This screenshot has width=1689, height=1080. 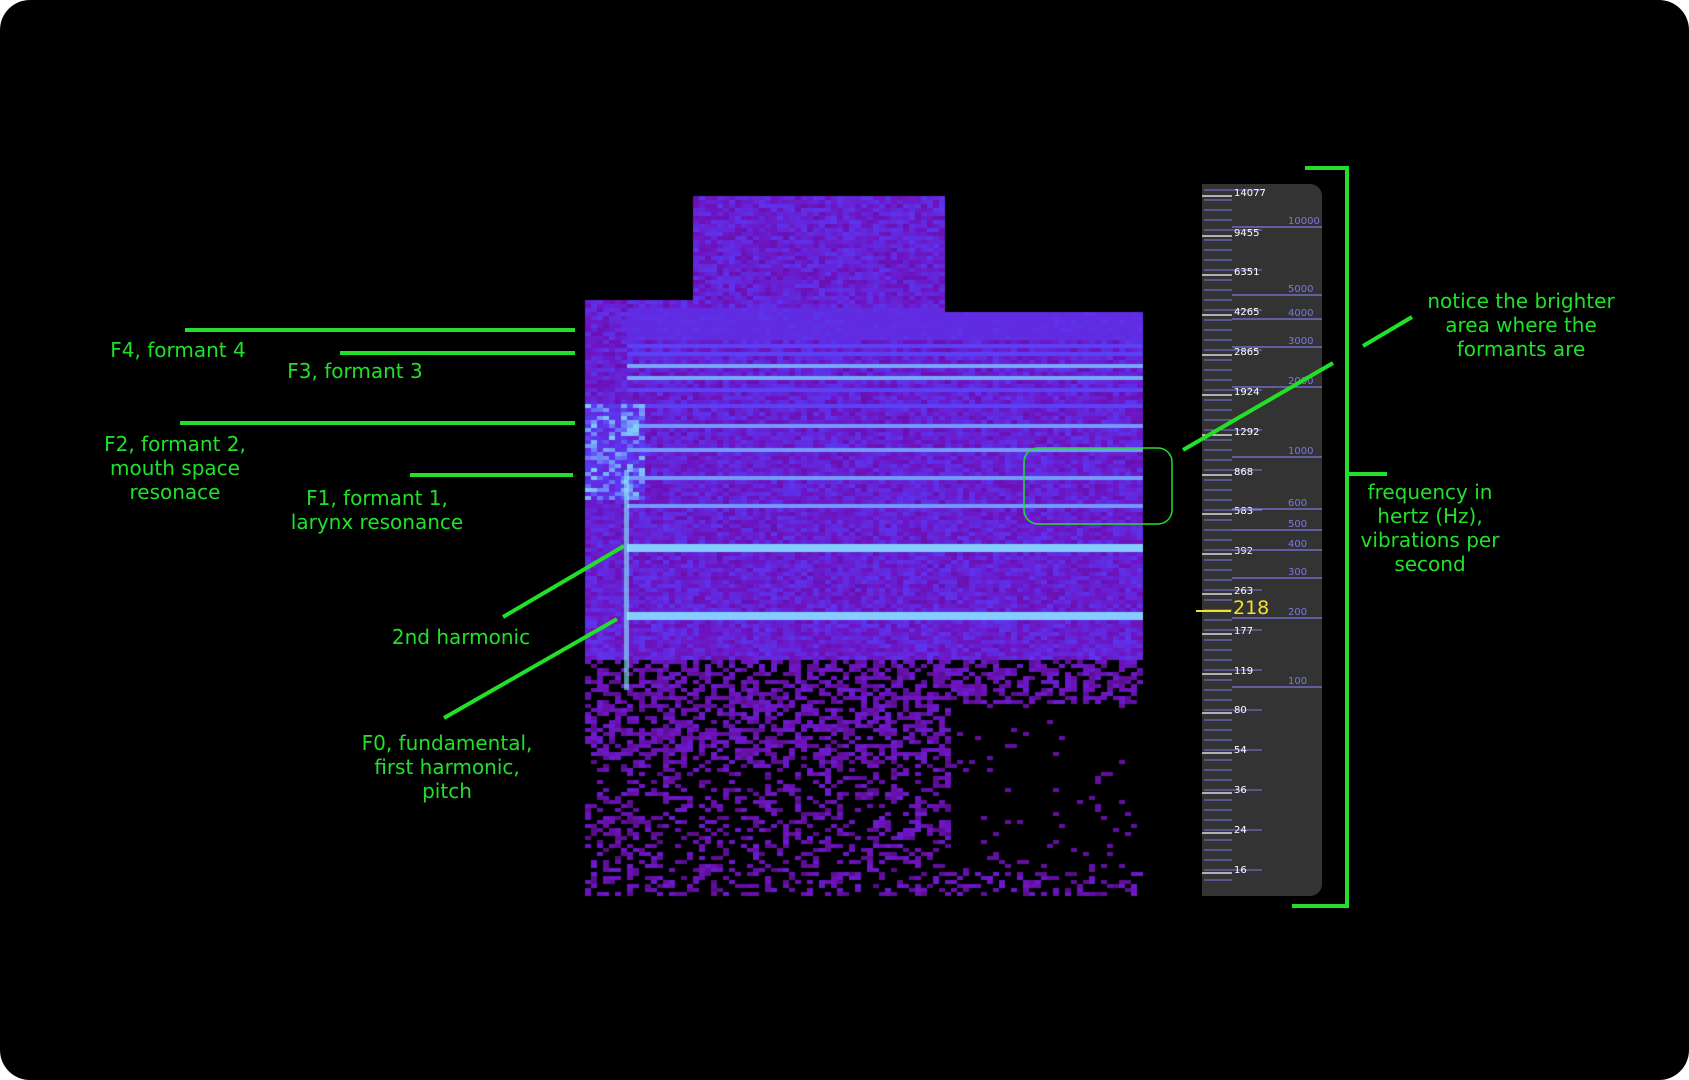 What do you see at coordinates (1243, 591) in the screenshot?
I see `scale-label: 263` at bounding box center [1243, 591].